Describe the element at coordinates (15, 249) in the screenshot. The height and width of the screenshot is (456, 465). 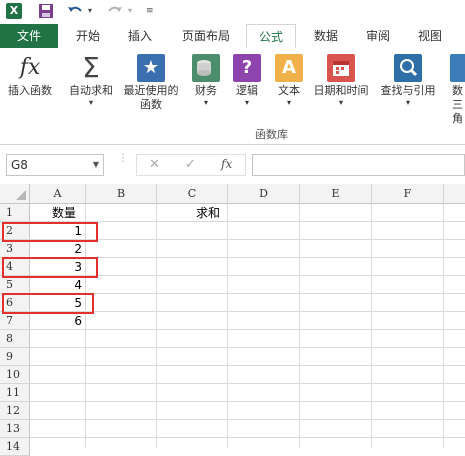
I see `row-header-3: 3` at that location.